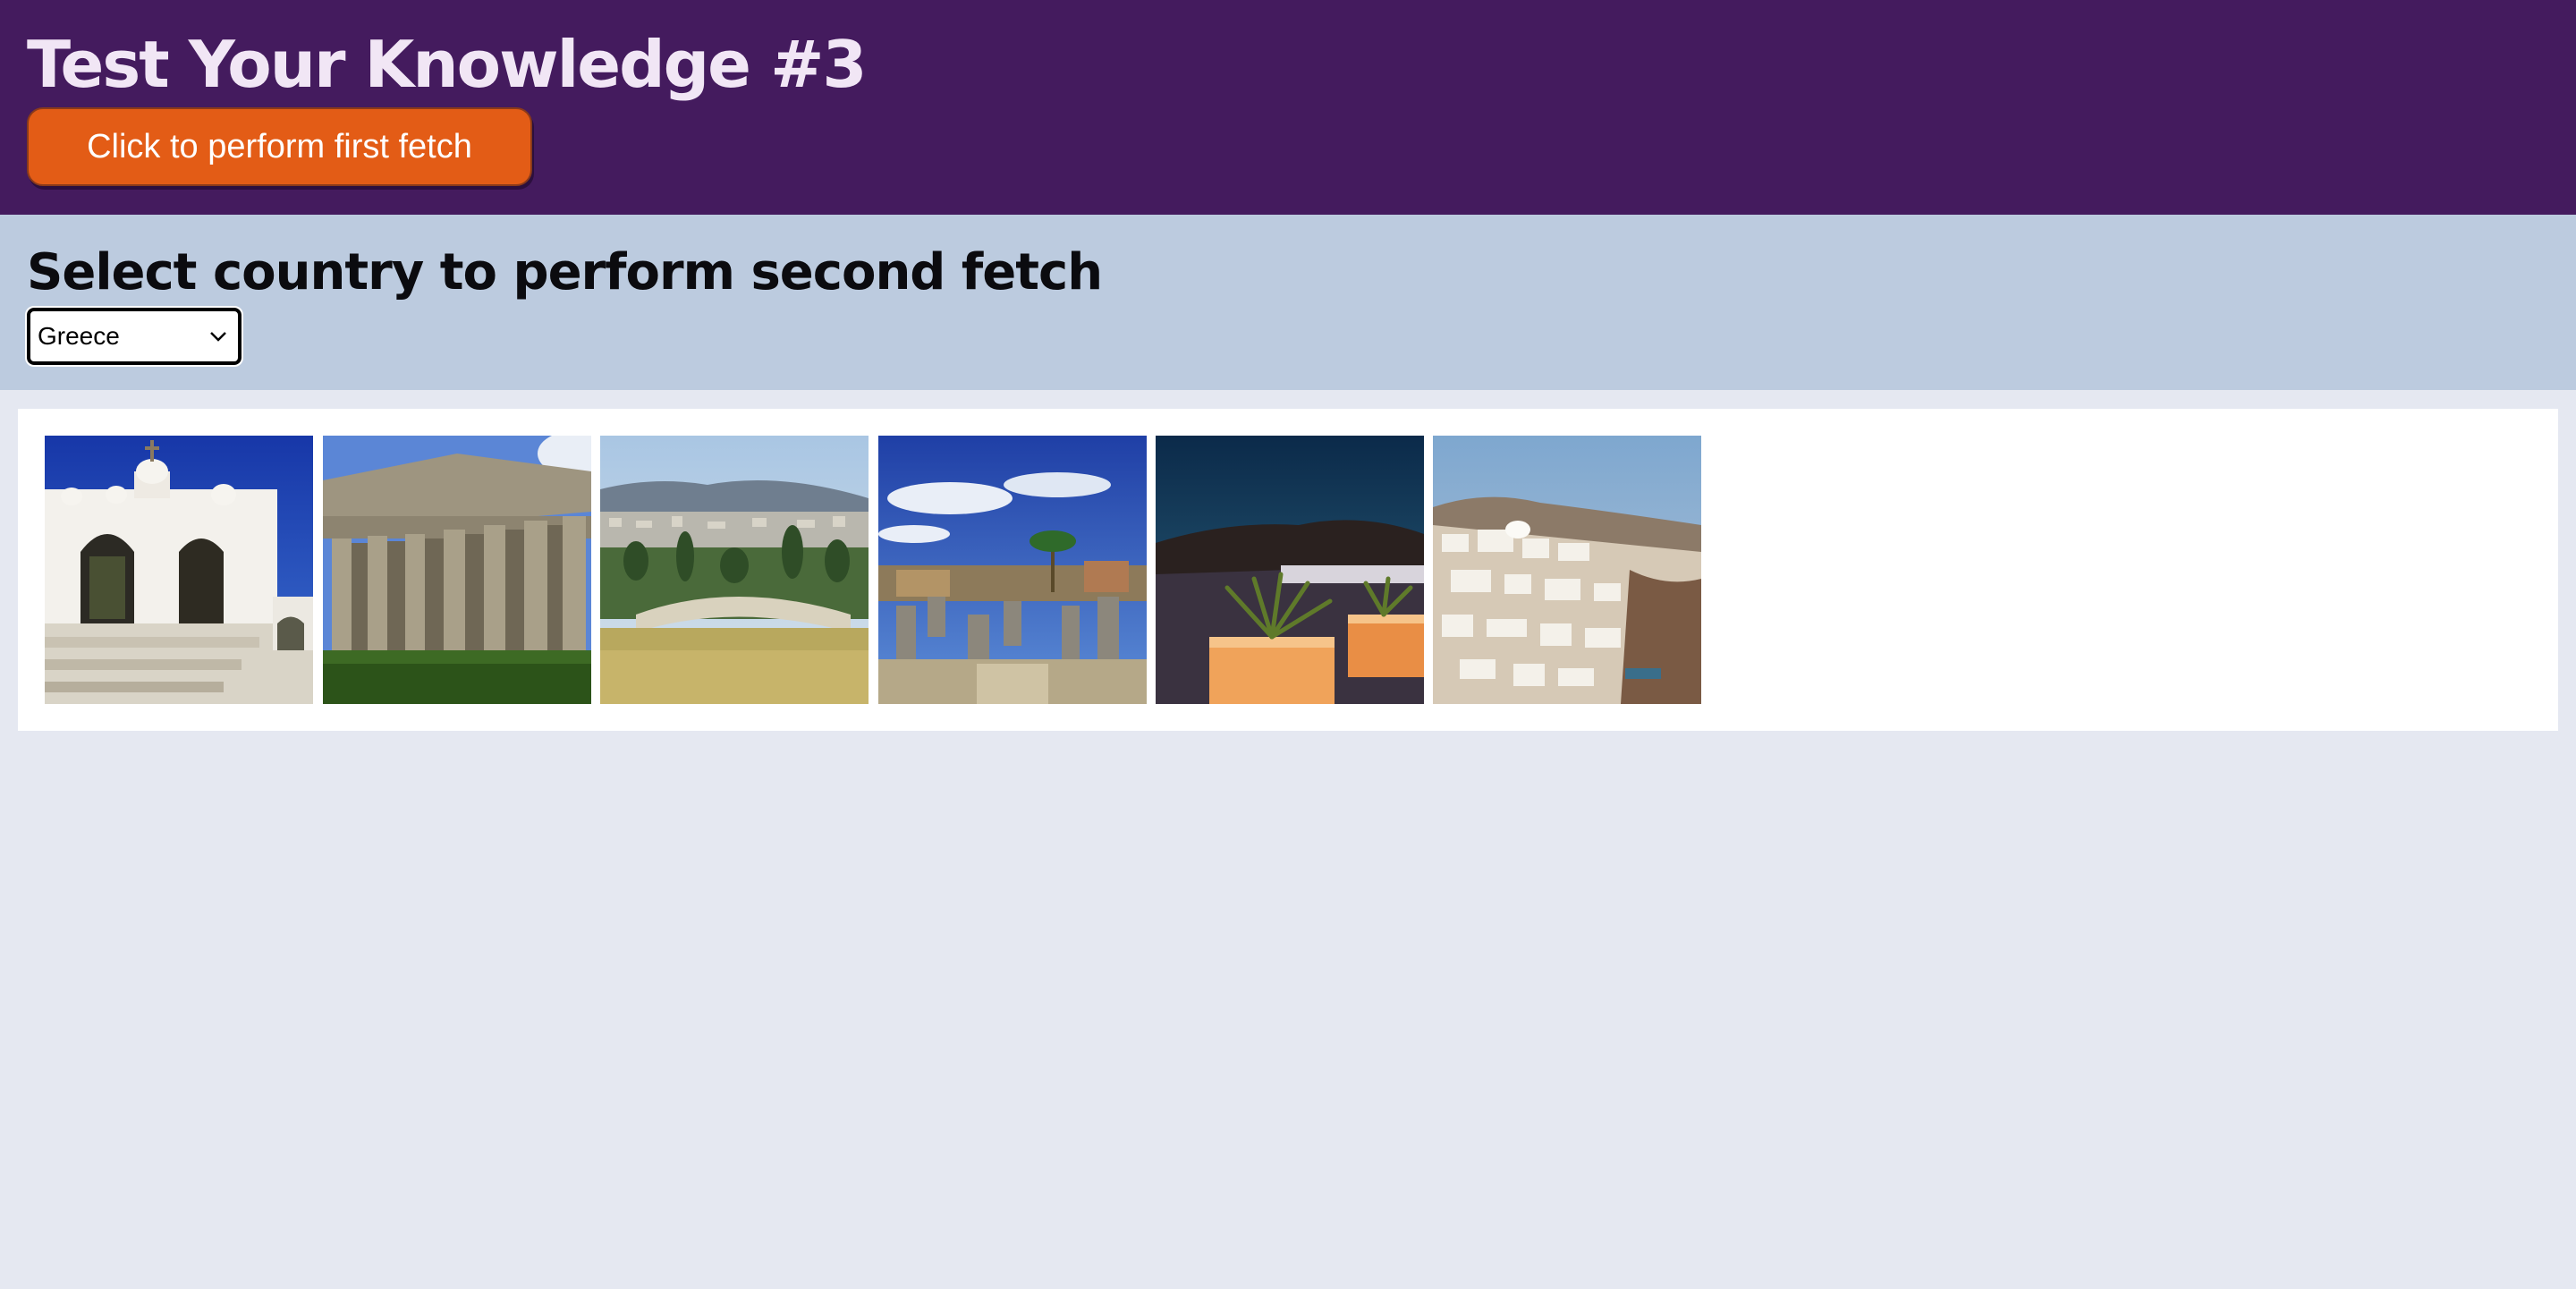 This screenshot has width=2576, height=1289. I want to click on country-select: Greece, so click(134, 336).